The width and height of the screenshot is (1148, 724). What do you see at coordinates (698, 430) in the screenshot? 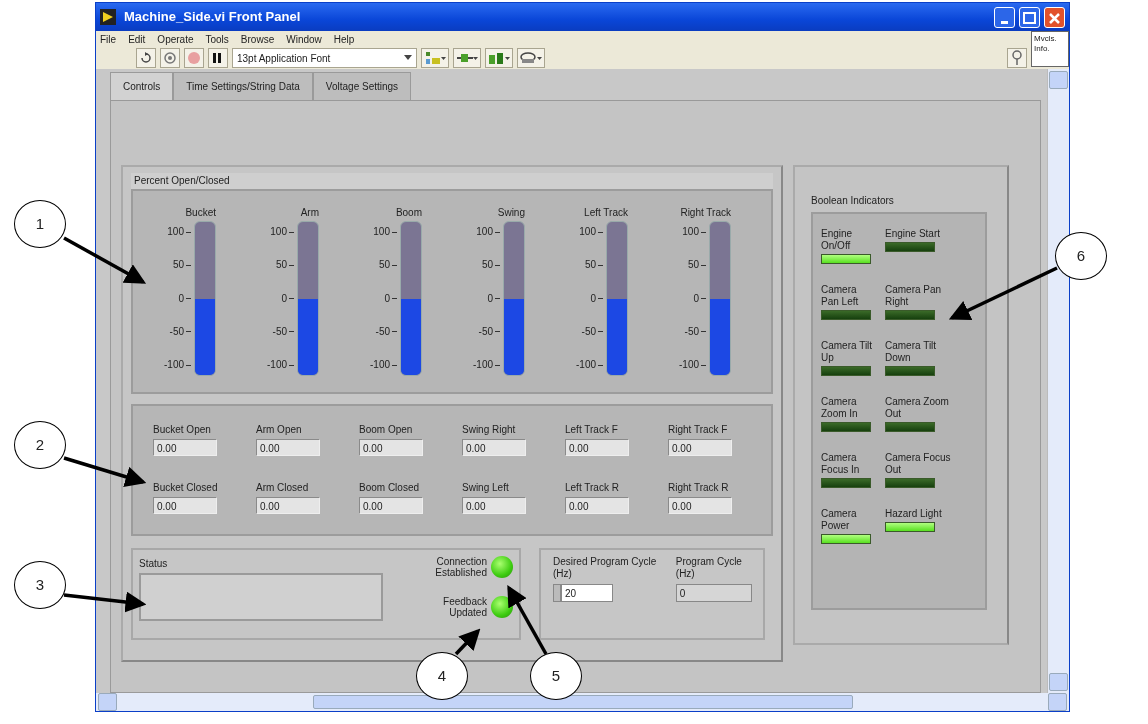
I see `field-label: Right Track F` at bounding box center [698, 430].